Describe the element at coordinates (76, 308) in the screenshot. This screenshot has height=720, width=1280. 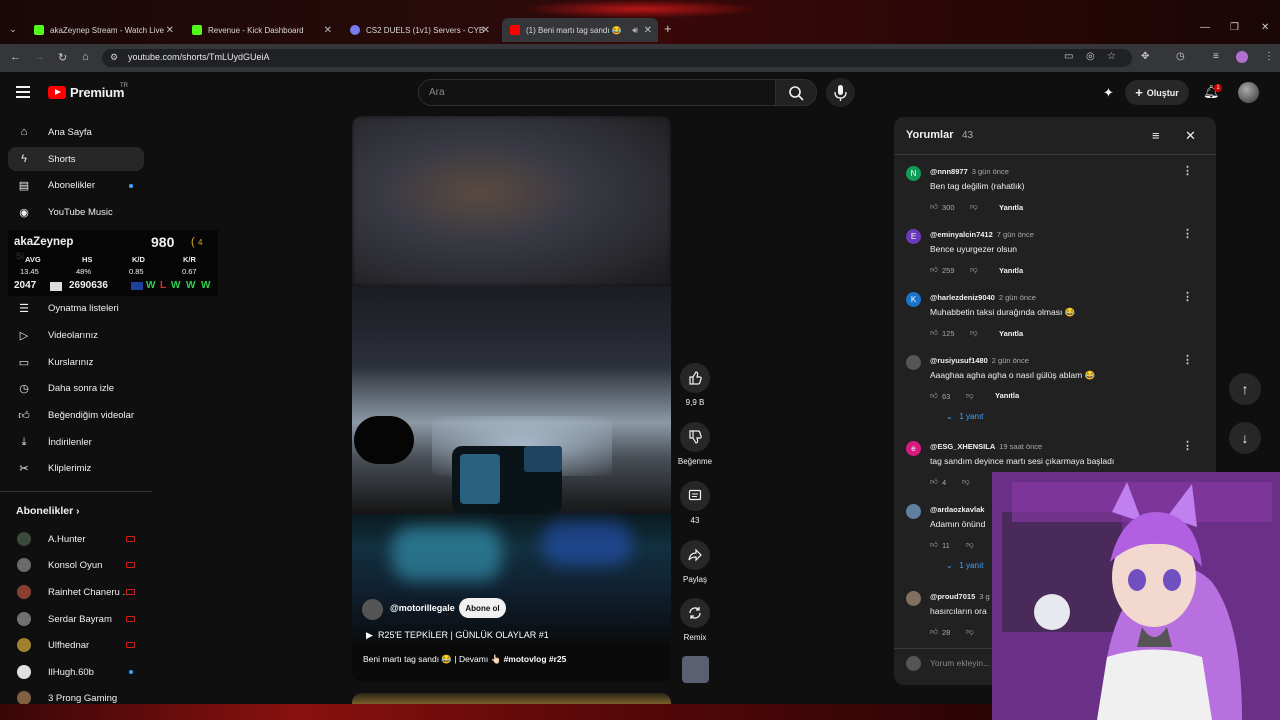
I see `sidebar-item-playlists: ☰ Oynatma listeleri` at that location.